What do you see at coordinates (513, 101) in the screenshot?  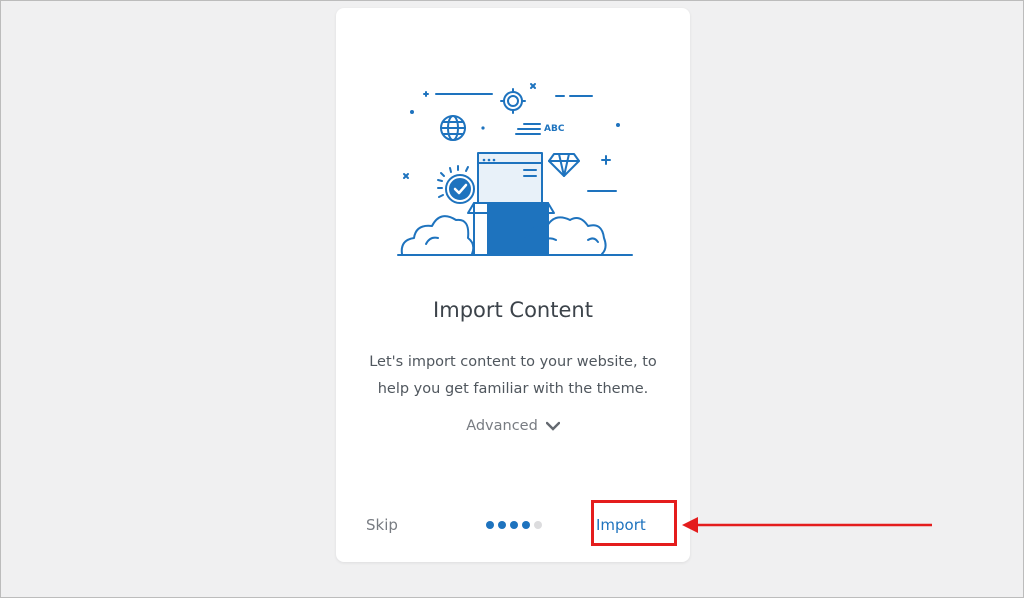 I see `gear-icon` at bounding box center [513, 101].